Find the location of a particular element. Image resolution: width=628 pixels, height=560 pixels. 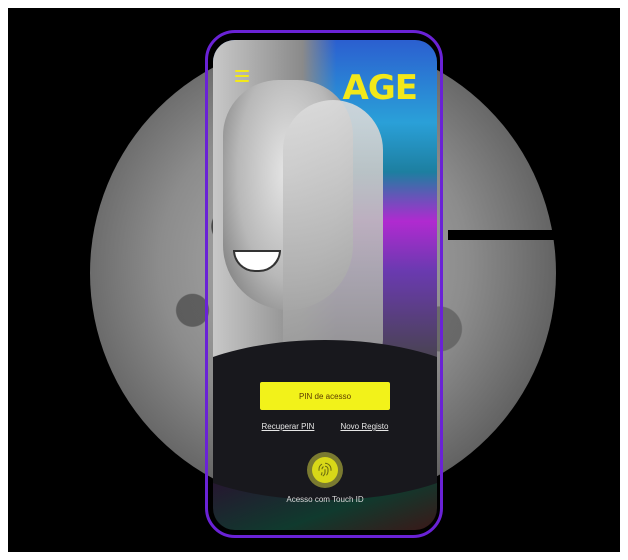

app-logo: AGE is located at coordinates (380, 88).